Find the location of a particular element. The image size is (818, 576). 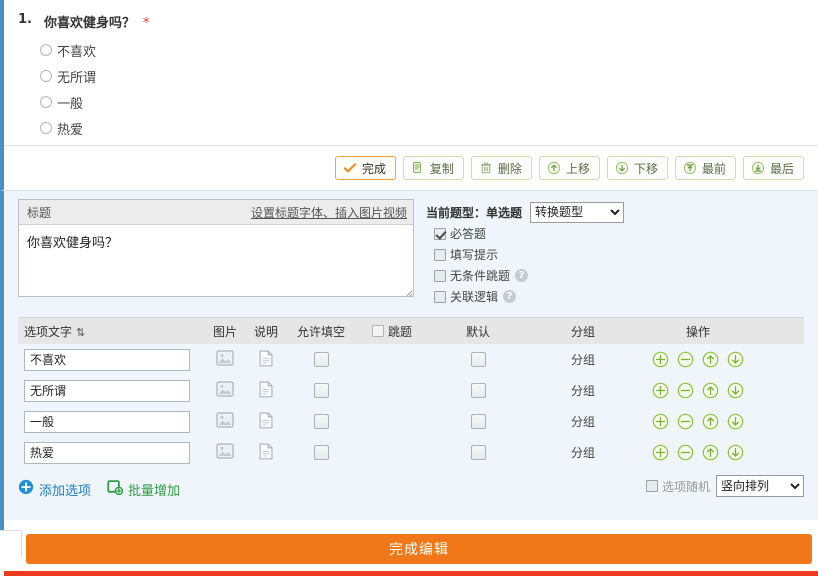

move-up-button: 上移 is located at coordinates (569, 168).